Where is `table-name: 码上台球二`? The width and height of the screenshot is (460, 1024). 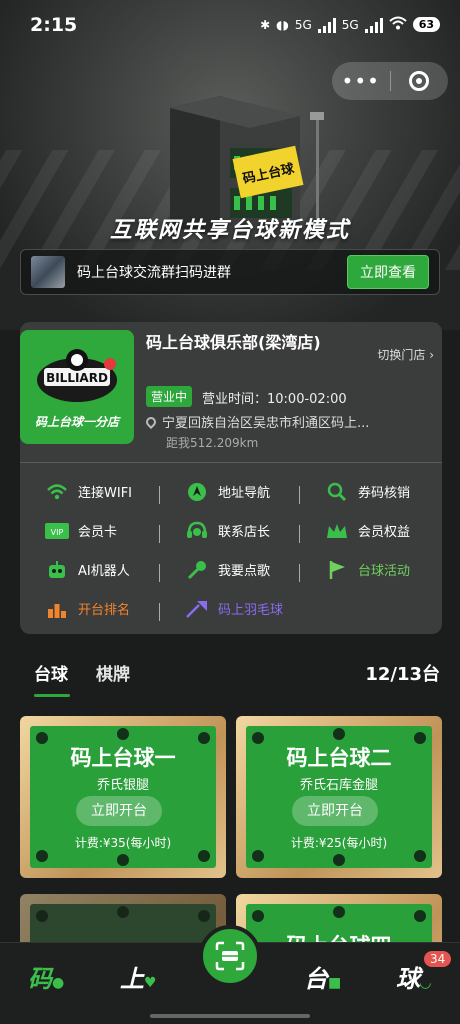
table-name: 码上台球二 is located at coordinates (339, 758).